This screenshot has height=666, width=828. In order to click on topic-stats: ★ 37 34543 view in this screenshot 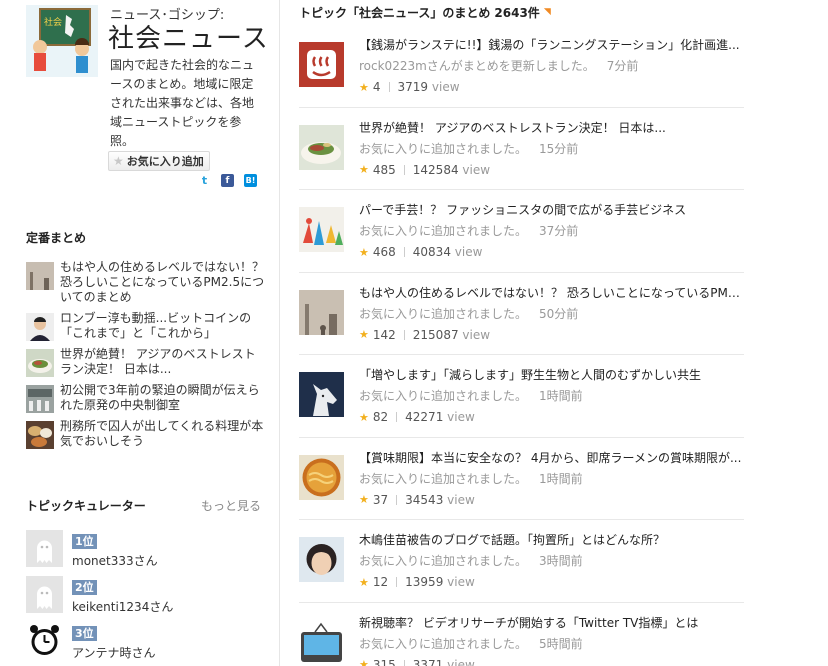, I will do `click(417, 500)`.